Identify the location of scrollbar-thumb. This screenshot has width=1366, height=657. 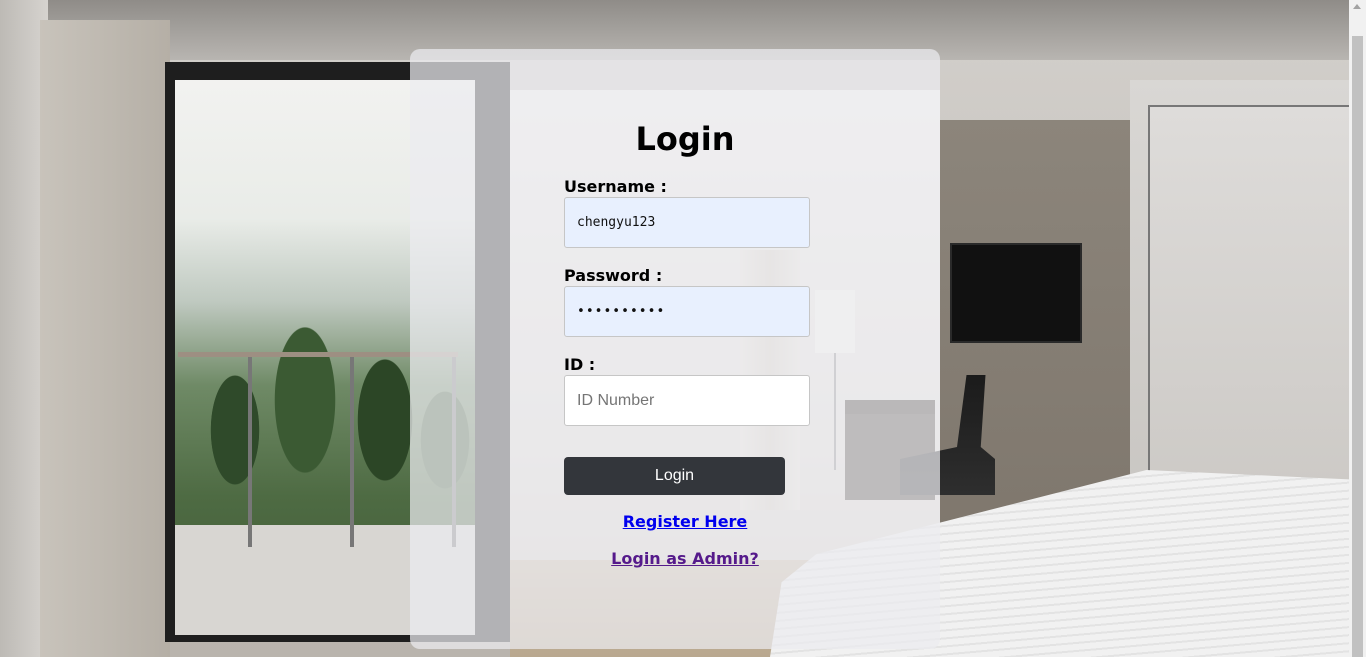
(1357, 346).